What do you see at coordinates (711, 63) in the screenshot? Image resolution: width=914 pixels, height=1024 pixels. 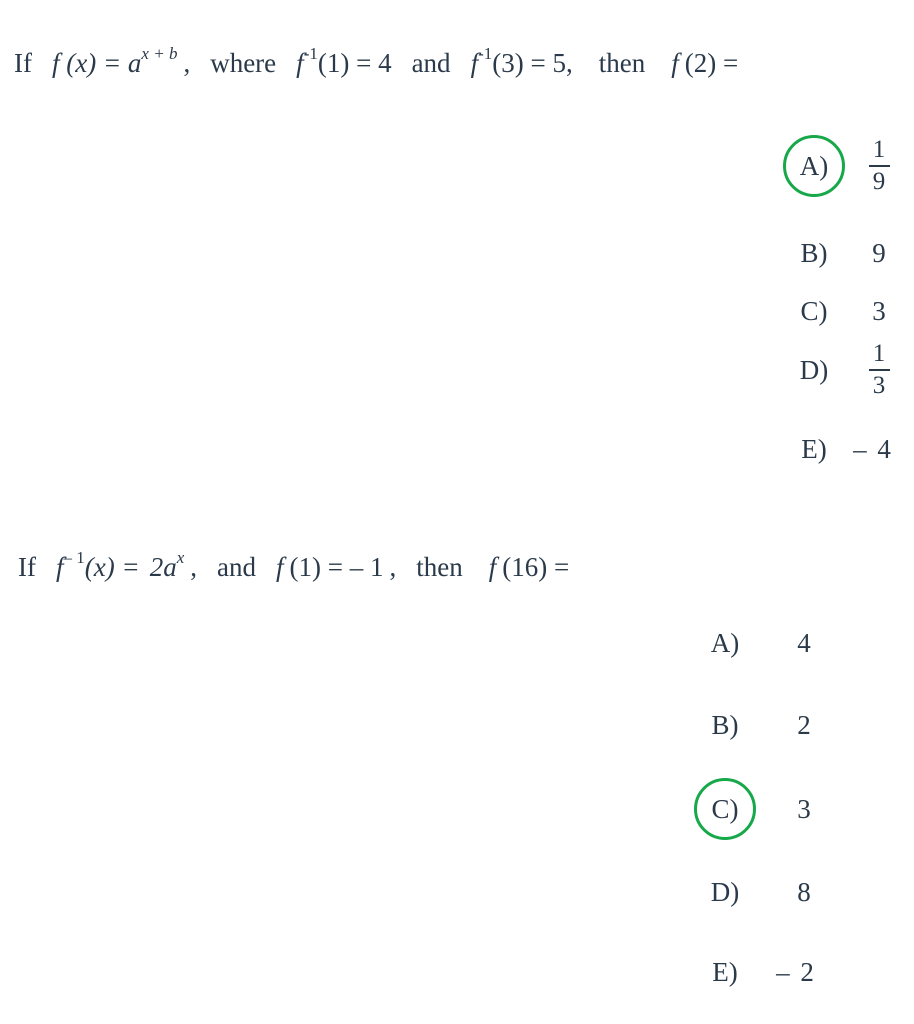 I see `q1-target-rest: (2) =` at bounding box center [711, 63].